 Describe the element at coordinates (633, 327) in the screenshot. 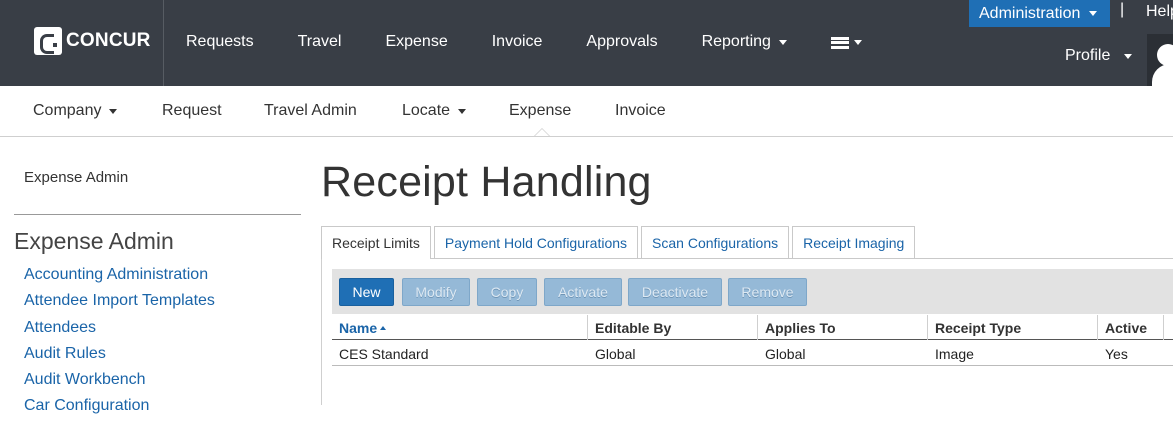

I see `column-header-editable-by-label: Editable By` at that location.